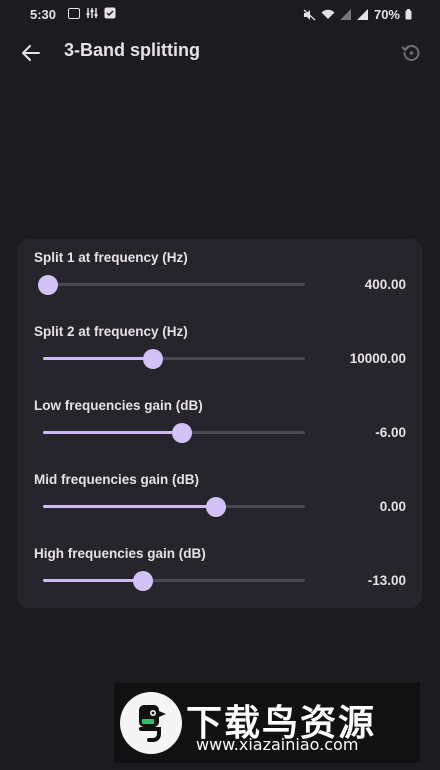  Describe the element at coordinates (132, 50) in the screenshot. I see `page-title: 3-Band splitting` at that location.